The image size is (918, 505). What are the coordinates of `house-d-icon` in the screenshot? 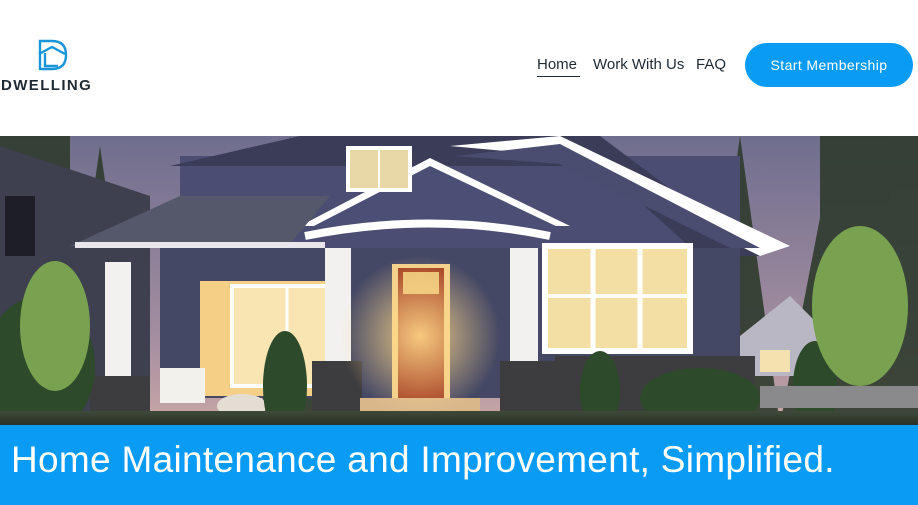 It's located at (53, 55).